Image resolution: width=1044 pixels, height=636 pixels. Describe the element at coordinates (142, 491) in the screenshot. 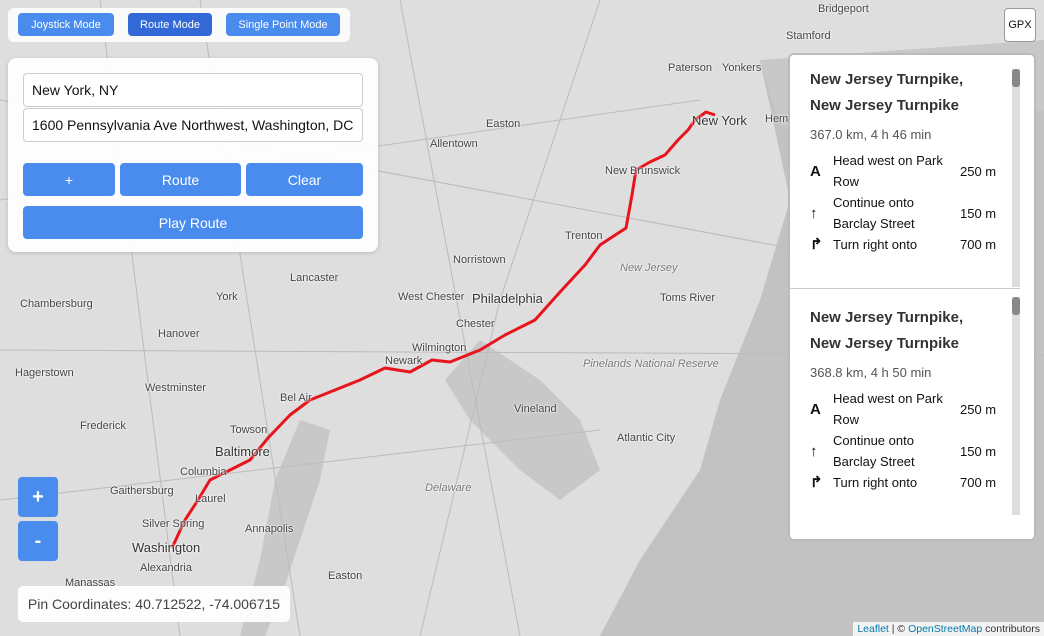

I see `map-place-label: Gaithersburg` at that location.